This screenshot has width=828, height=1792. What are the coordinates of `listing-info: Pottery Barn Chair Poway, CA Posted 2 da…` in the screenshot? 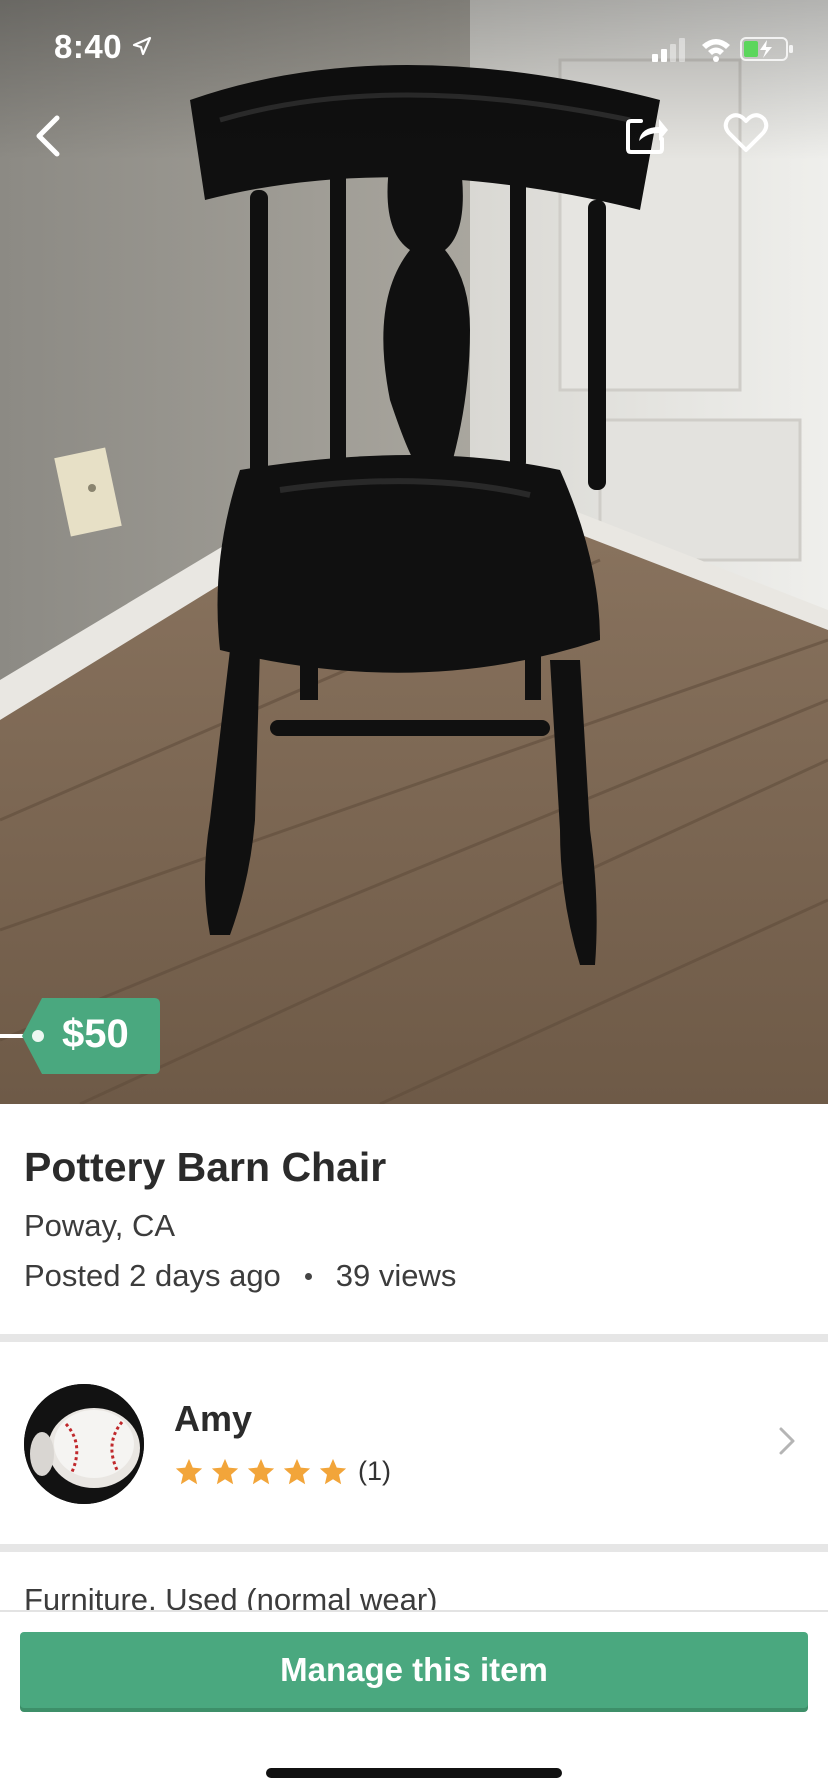 It's located at (414, 1220).